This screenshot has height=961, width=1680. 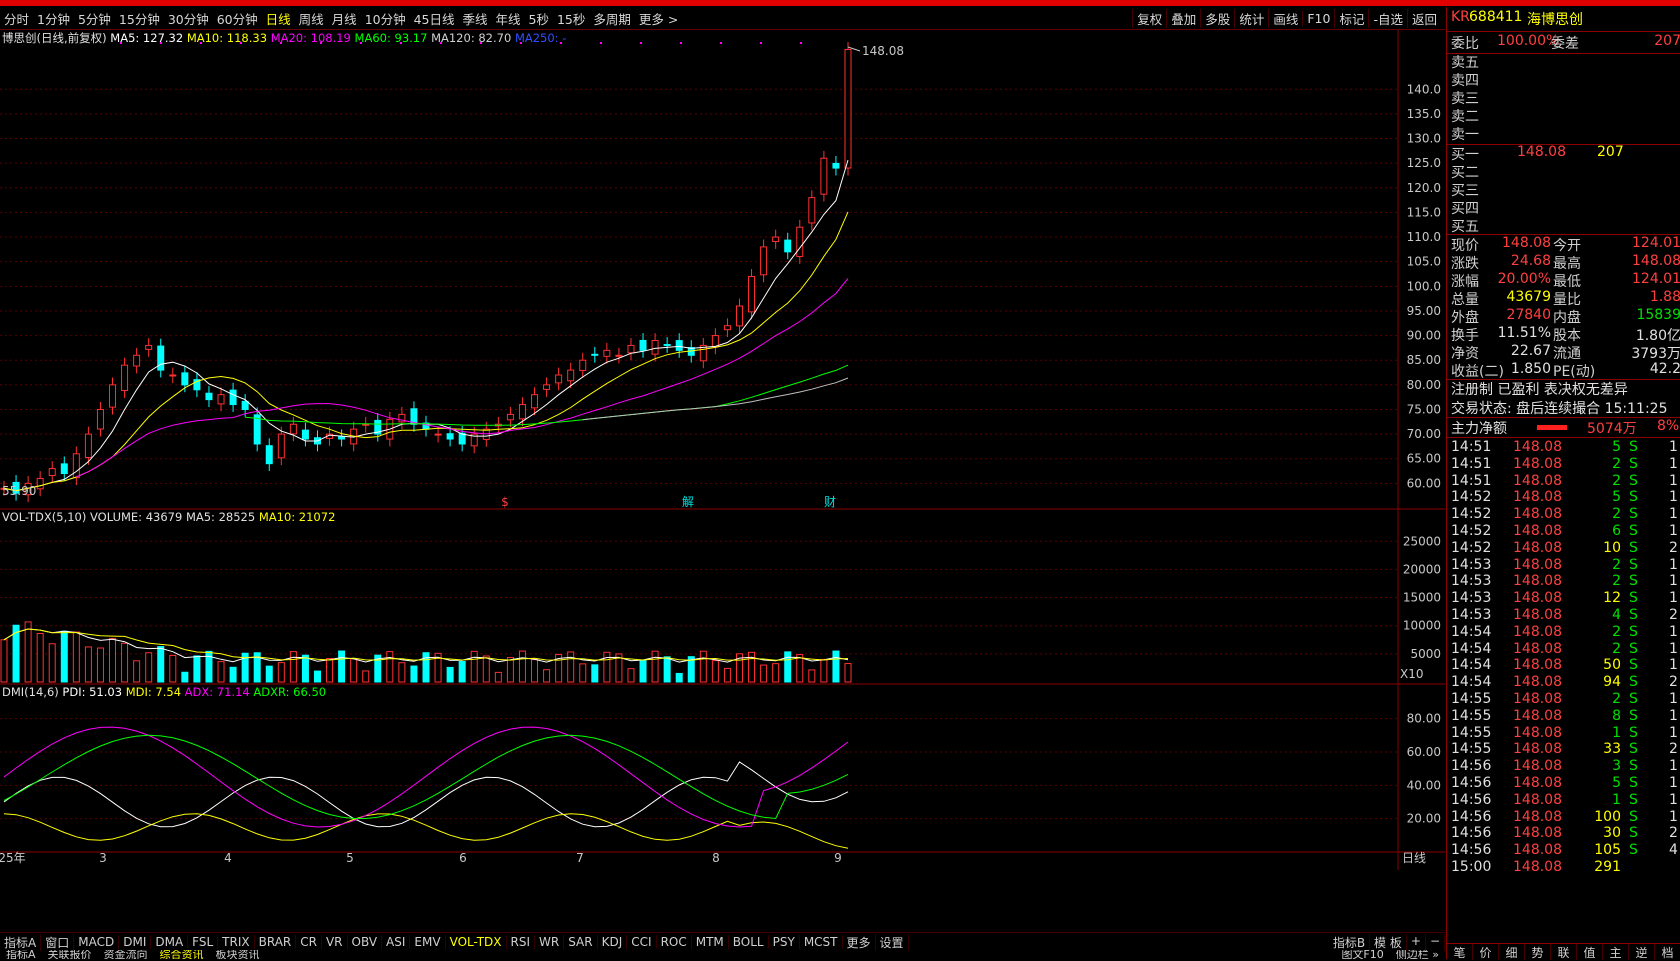 I want to click on indicator-btn-15: WR, so click(x=550, y=942).